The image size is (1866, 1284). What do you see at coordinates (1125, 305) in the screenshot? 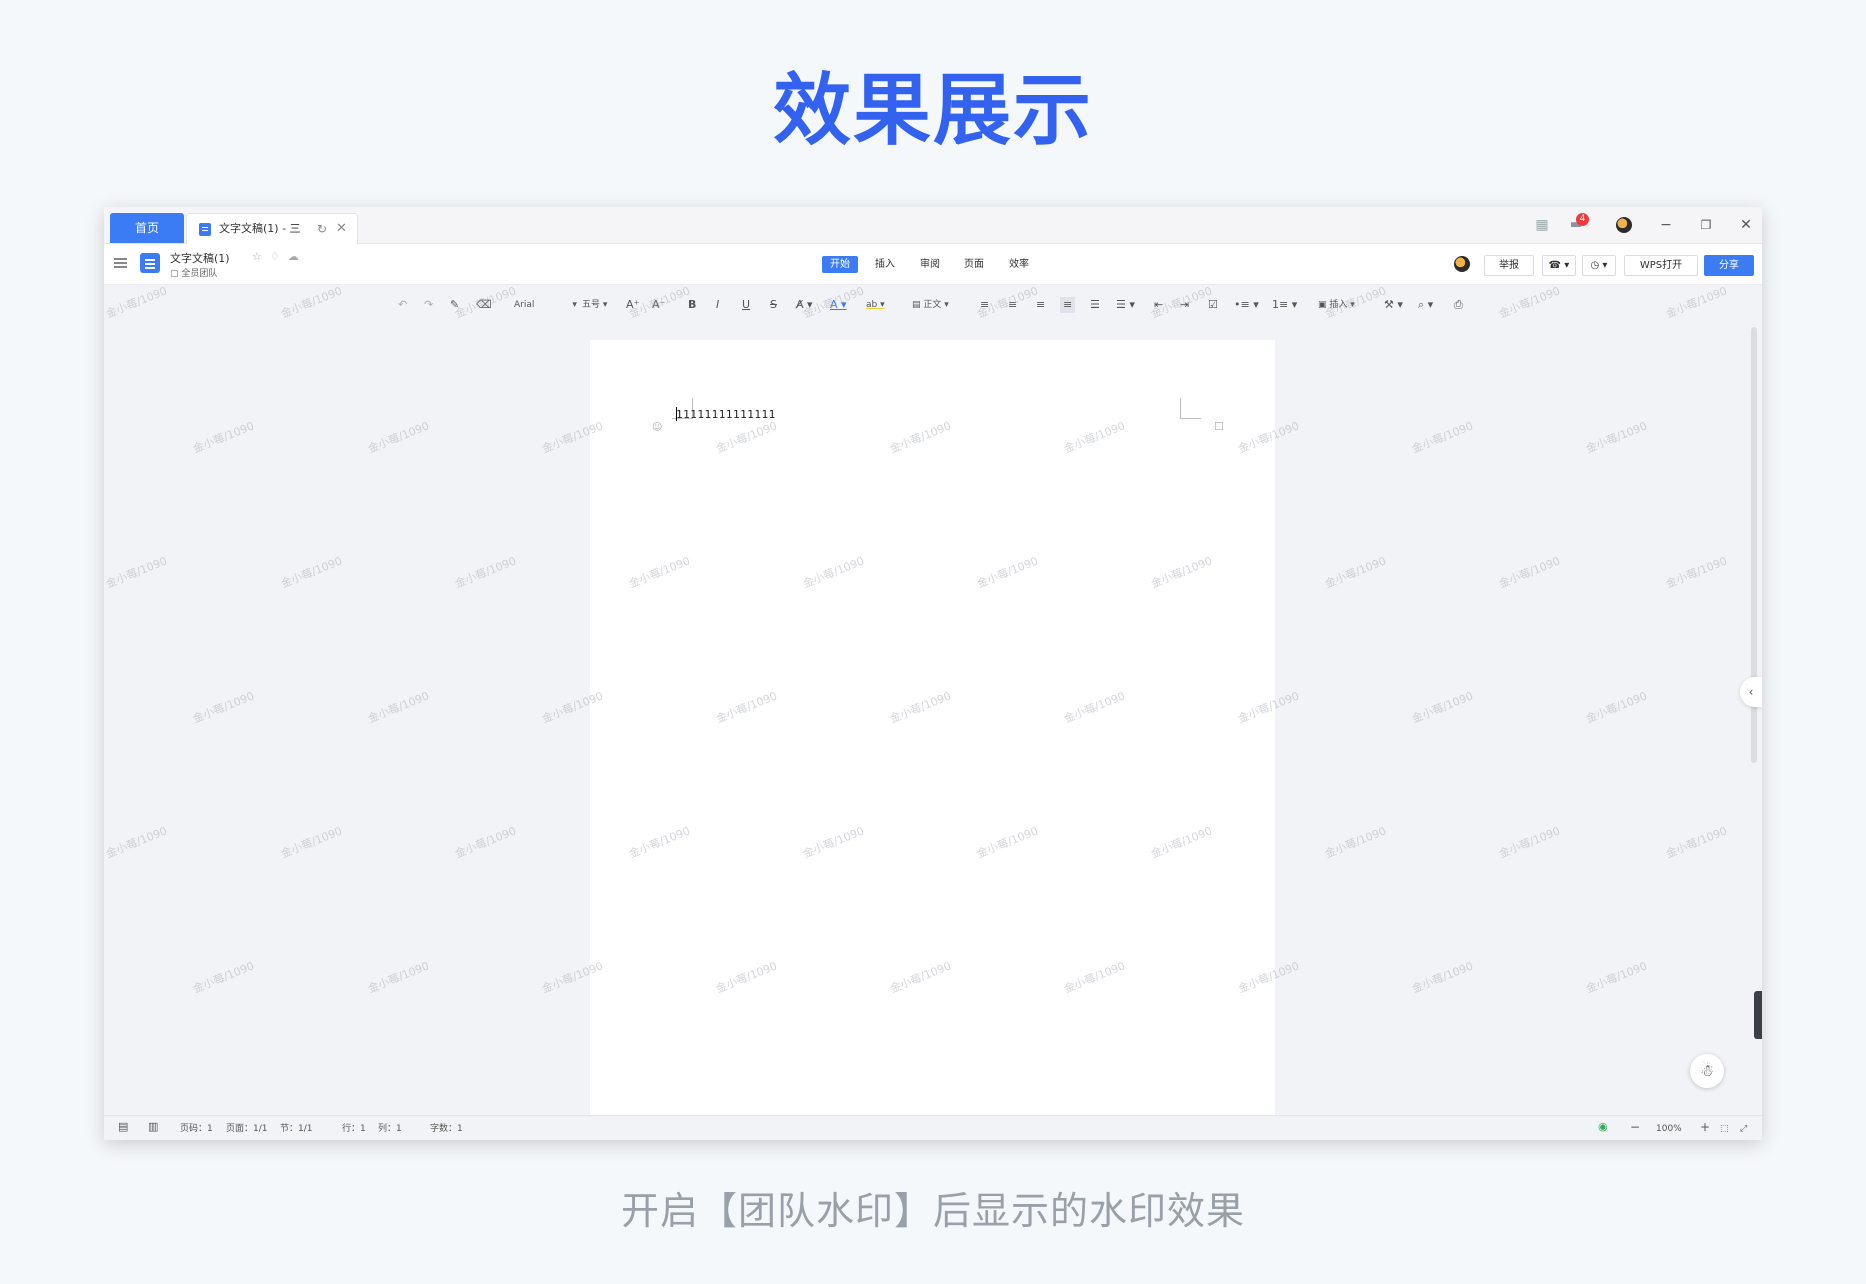
I see `line-spacing-icon: ☰ ▾` at bounding box center [1125, 305].